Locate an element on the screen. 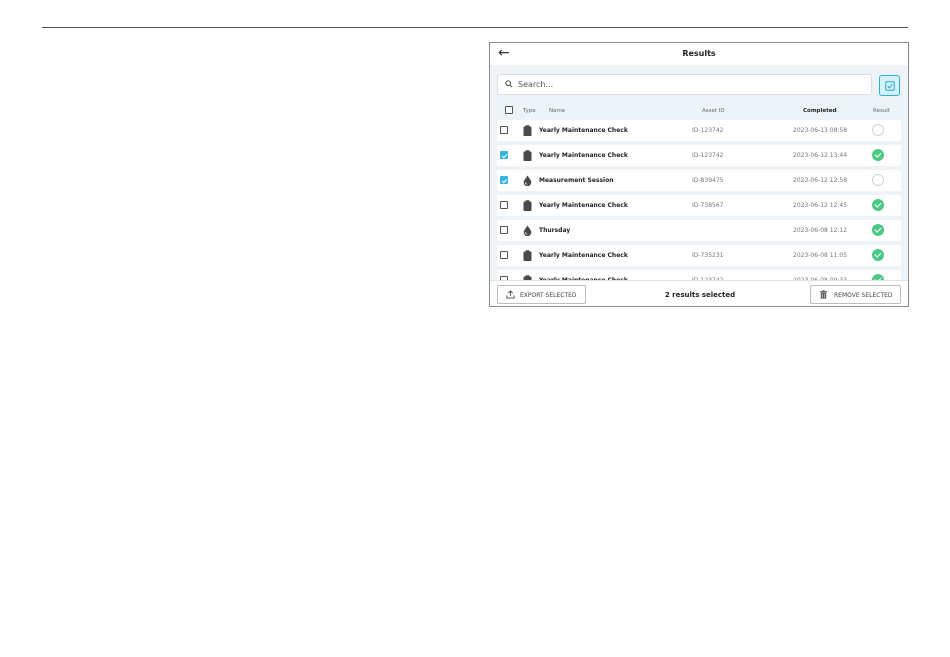 The image size is (950, 657). column-header-name: Name is located at coordinates (557, 111).